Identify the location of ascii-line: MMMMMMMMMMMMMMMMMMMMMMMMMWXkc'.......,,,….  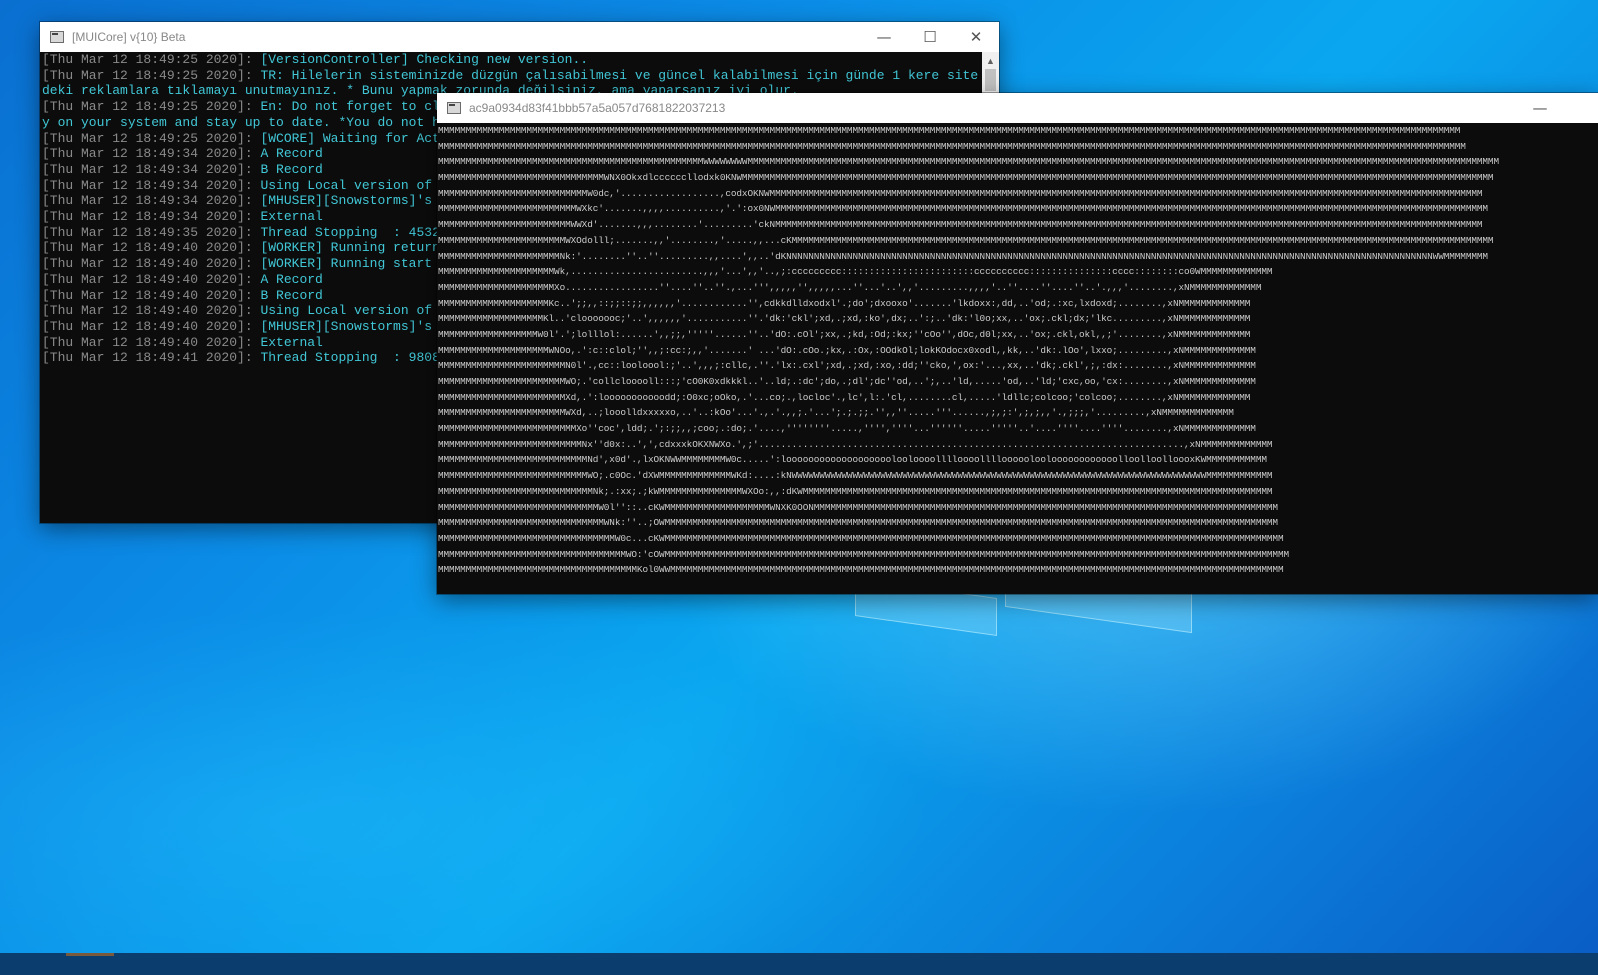
(963, 209).